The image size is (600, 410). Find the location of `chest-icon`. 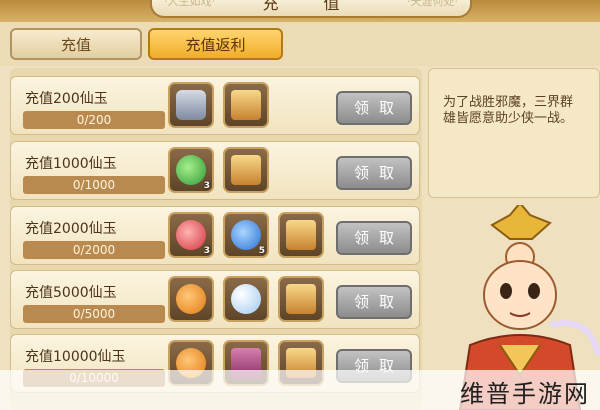

chest-icon is located at coordinates (191, 105).